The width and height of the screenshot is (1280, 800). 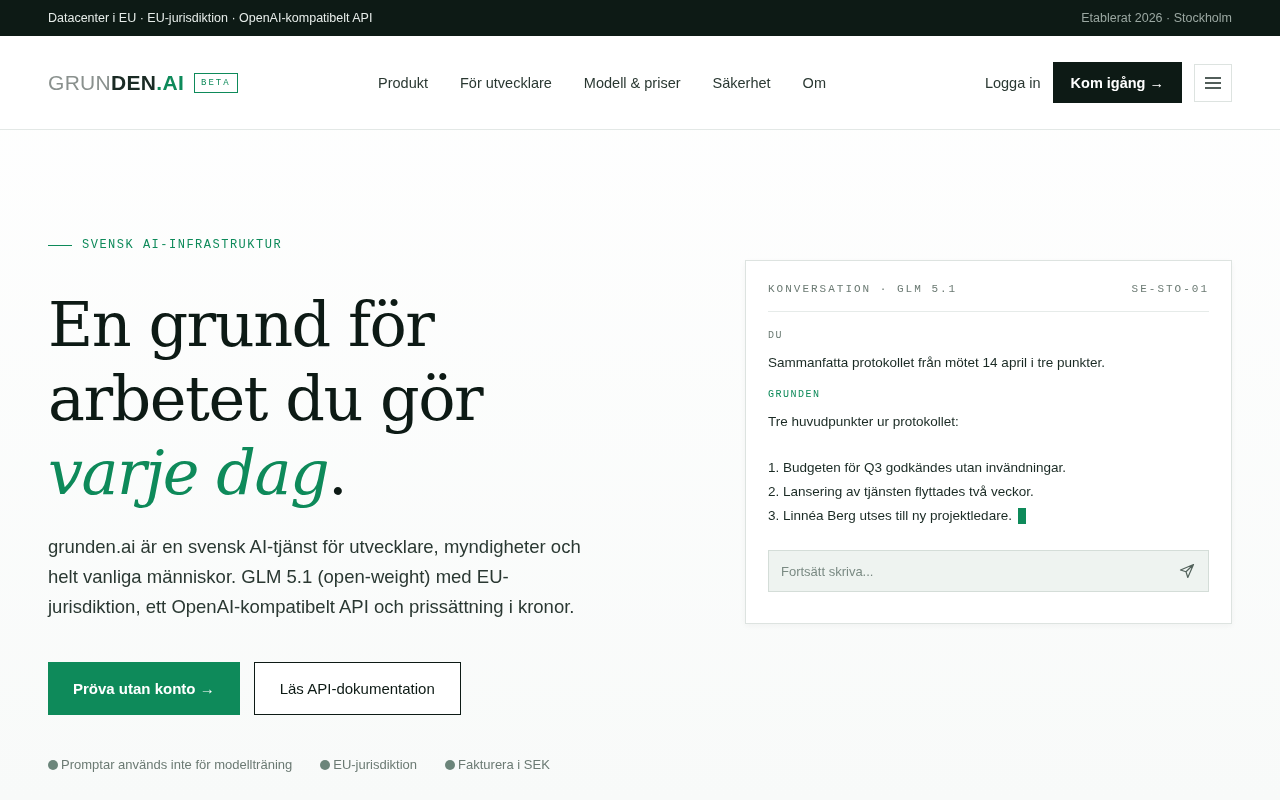 I want to click on chat-title: KONVERSATION · GLM 5.1, so click(x=863, y=289).